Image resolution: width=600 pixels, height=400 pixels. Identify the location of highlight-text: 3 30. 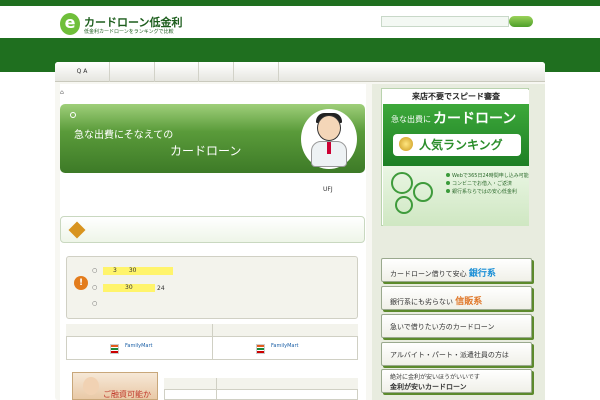
(138, 271).